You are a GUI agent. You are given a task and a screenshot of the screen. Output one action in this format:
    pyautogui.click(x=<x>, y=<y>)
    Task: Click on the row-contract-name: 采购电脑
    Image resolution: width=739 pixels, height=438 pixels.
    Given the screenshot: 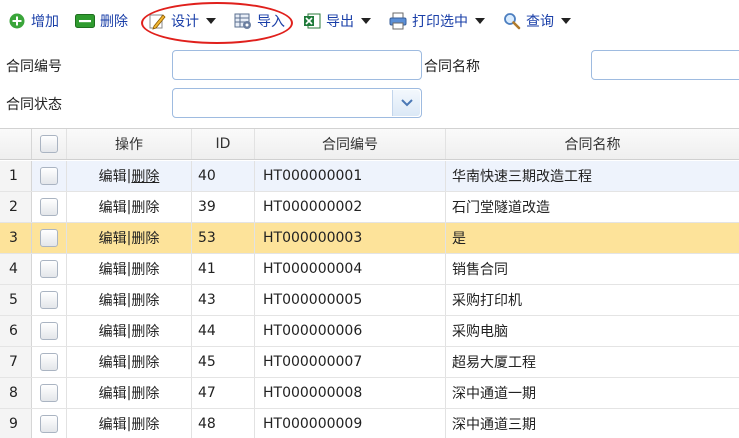 What is the action you would take?
    pyautogui.click(x=480, y=332)
    